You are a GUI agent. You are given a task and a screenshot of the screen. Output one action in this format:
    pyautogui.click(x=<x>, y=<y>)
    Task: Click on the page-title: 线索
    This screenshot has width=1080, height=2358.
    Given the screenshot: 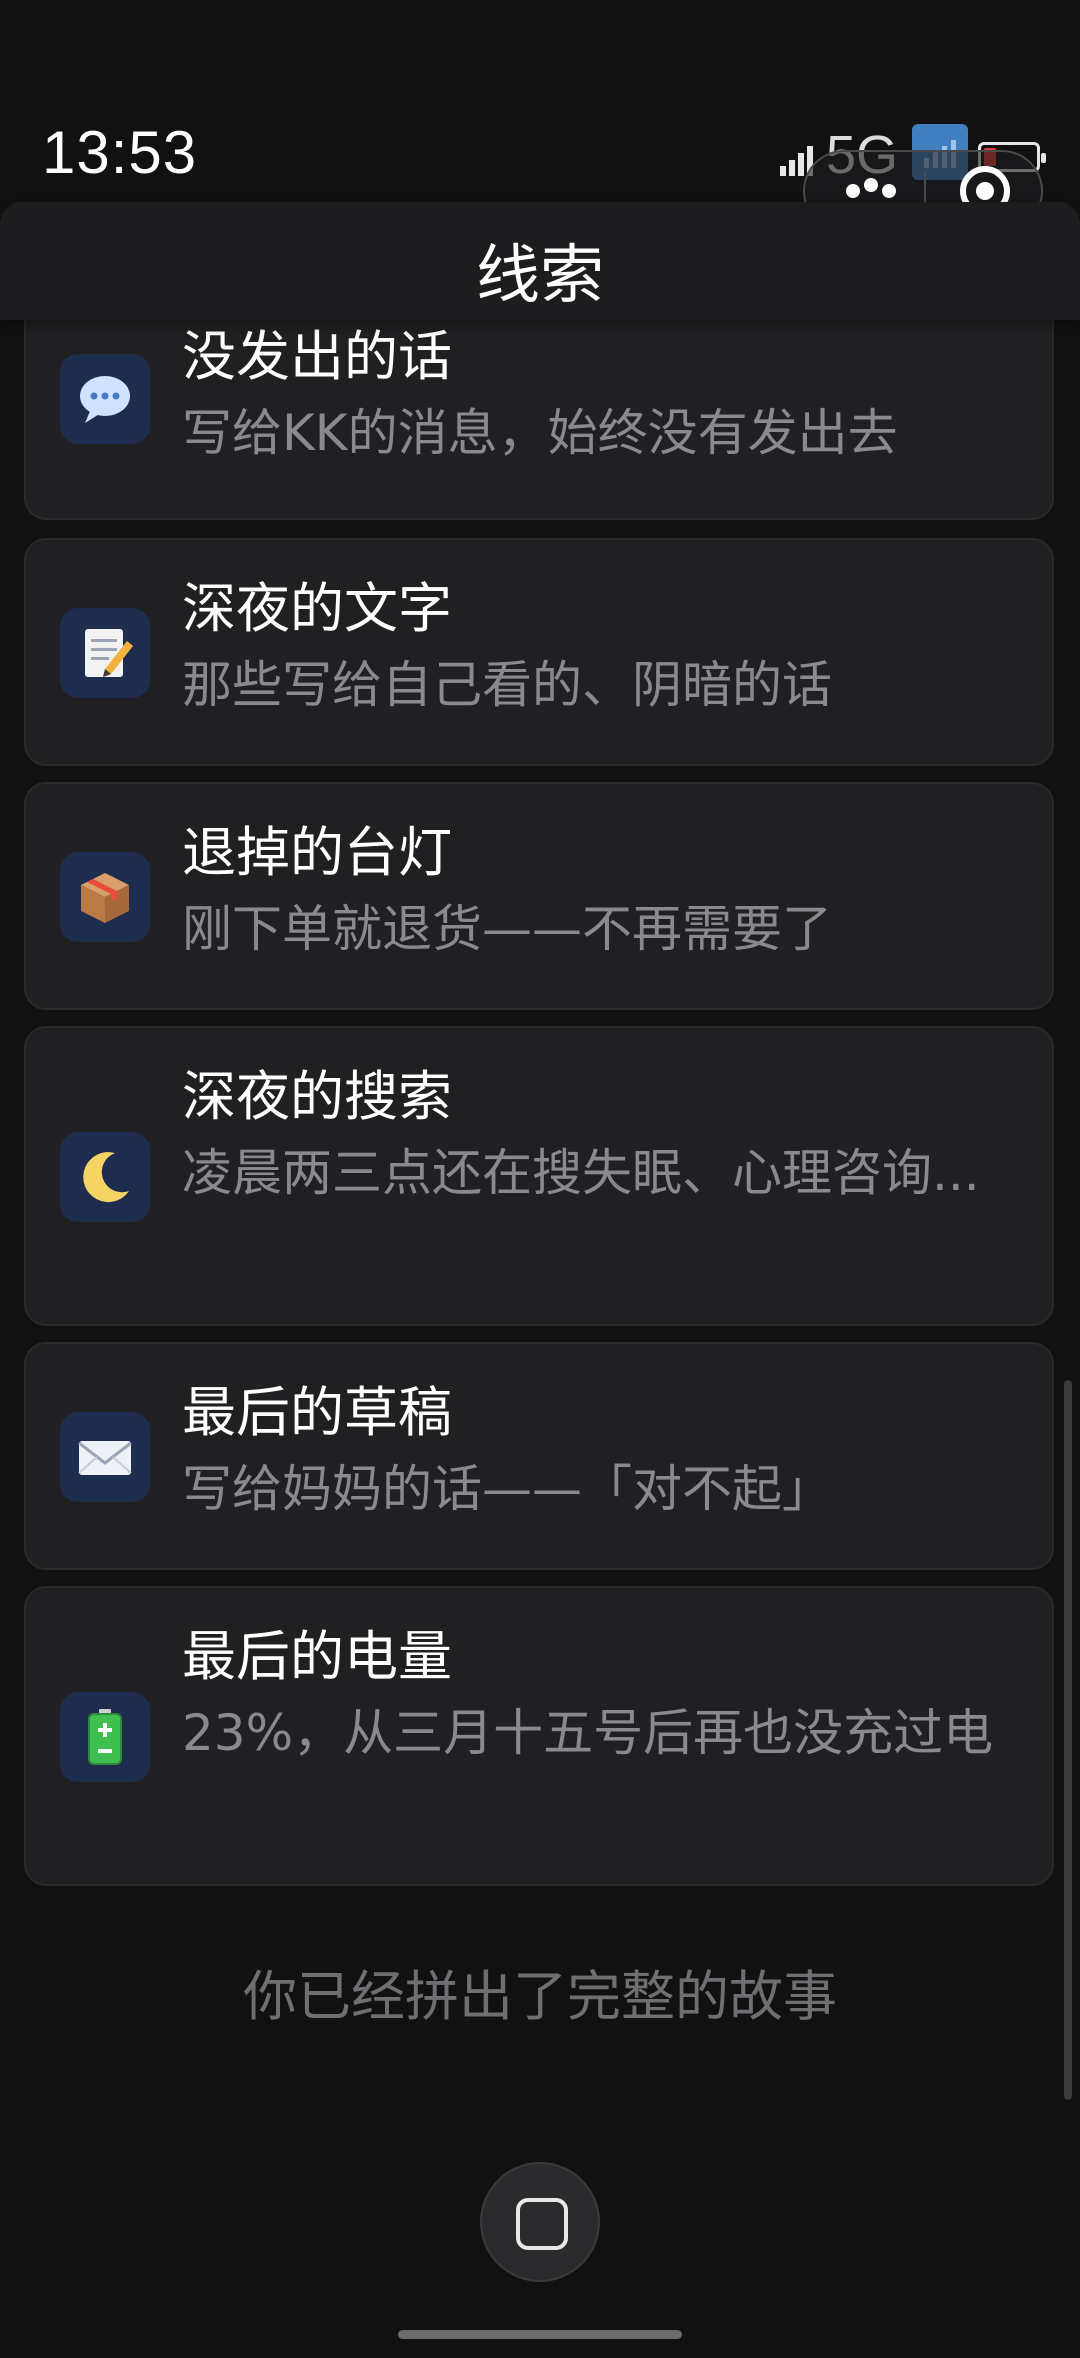 What is the action you would take?
    pyautogui.click(x=540, y=276)
    